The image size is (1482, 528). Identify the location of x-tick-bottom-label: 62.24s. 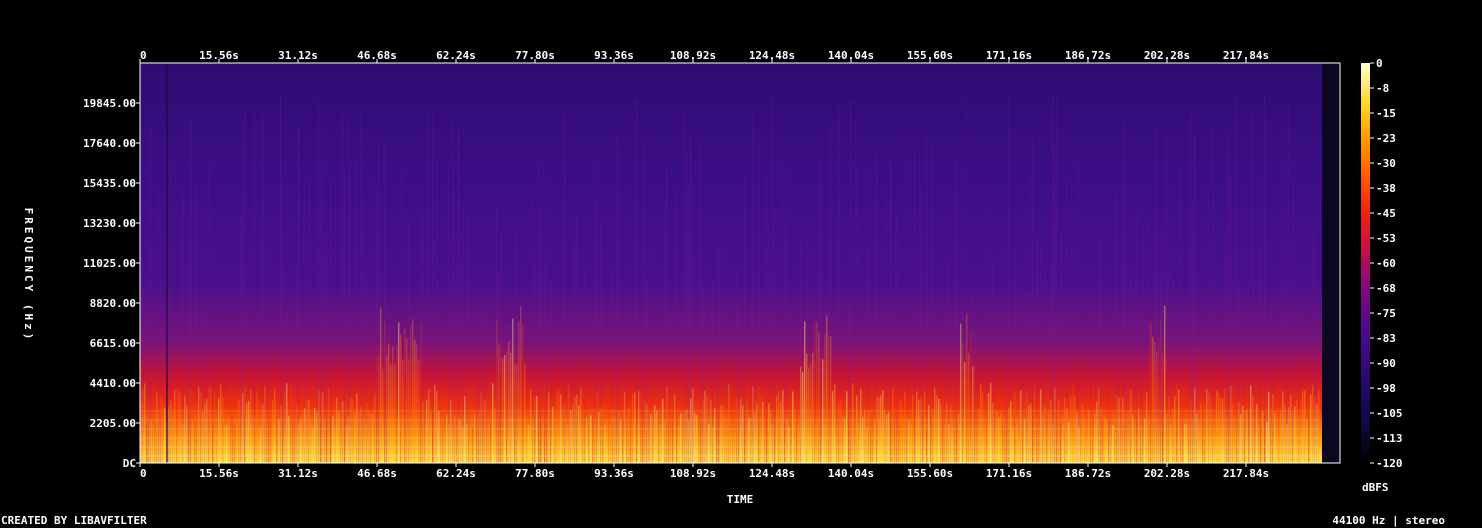
(456, 473).